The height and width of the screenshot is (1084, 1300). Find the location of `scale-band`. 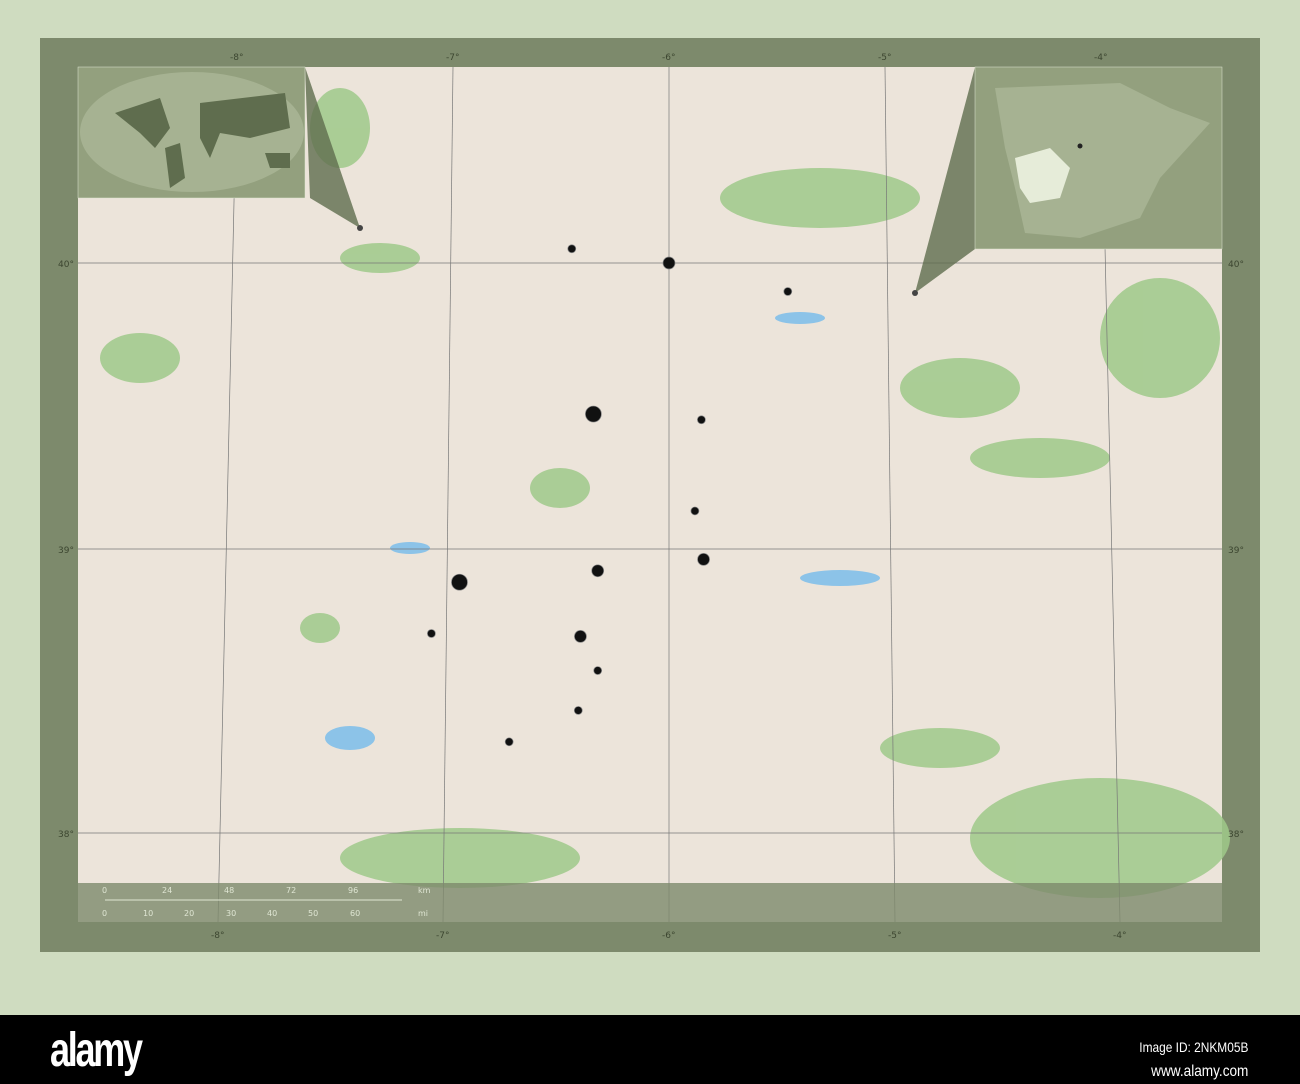

scale-band is located at coordinates (650, 902).